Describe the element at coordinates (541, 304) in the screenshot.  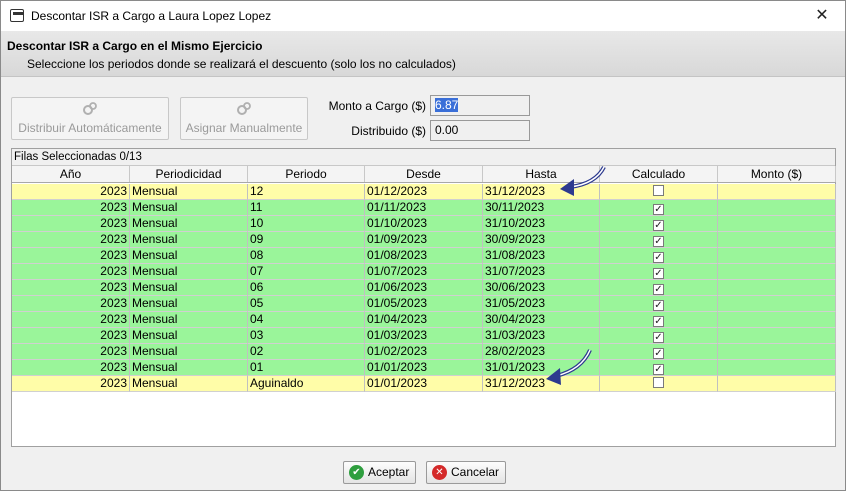
I see `hasta-cell: 31/05/2023` at that location.